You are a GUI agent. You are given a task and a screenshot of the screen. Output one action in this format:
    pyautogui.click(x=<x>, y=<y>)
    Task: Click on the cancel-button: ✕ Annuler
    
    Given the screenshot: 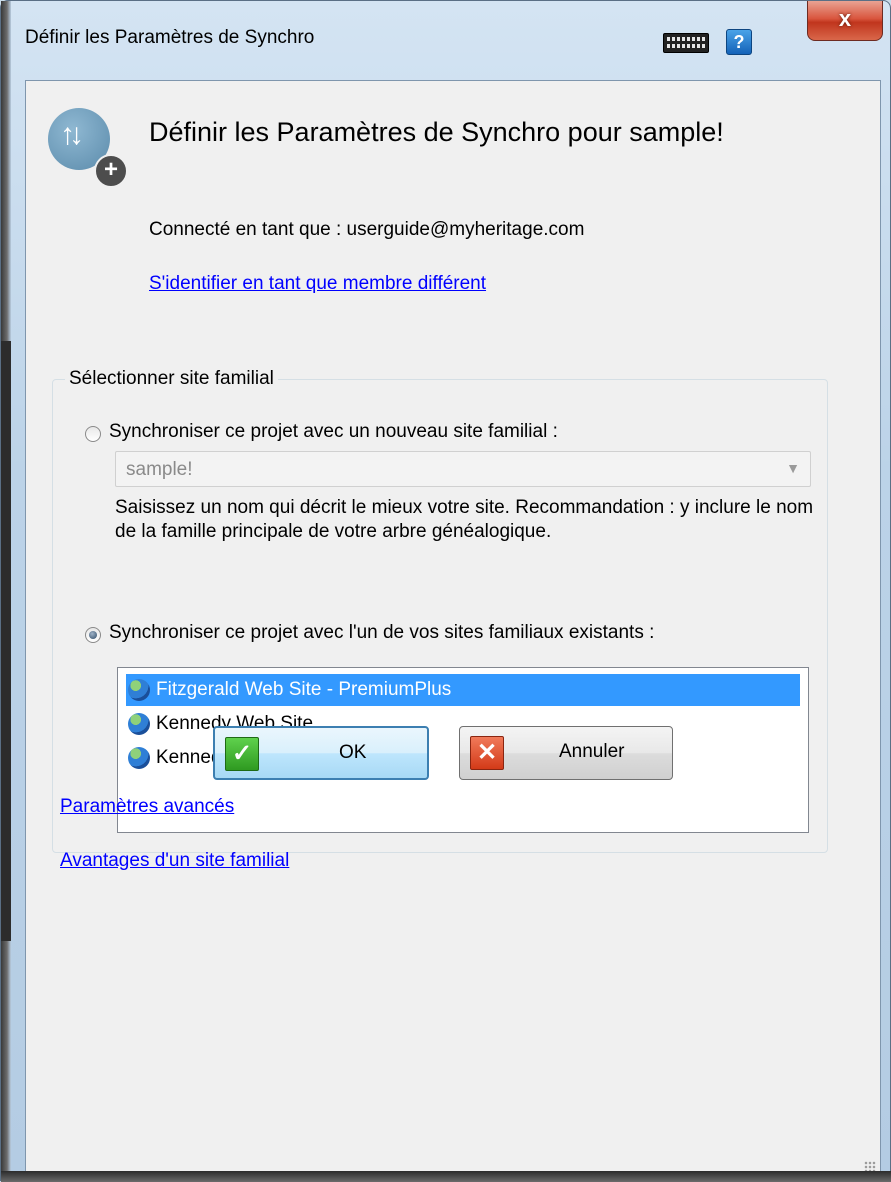 What is the action you would take?
    pyautogui.click(x=566, y=753)
    